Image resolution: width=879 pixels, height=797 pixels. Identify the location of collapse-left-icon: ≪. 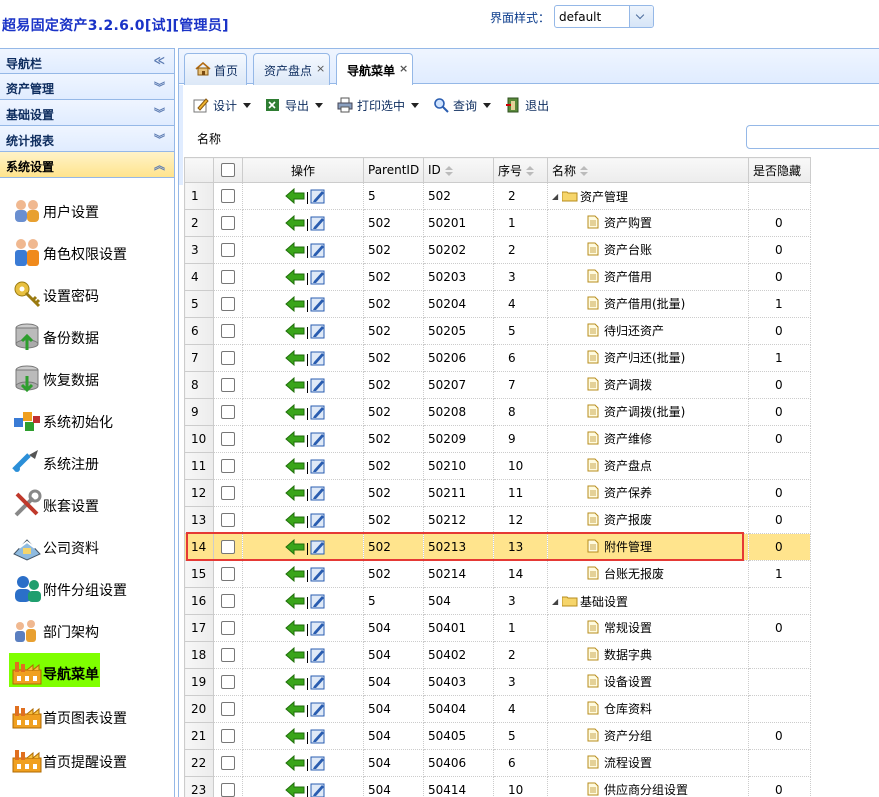
(159, 60).